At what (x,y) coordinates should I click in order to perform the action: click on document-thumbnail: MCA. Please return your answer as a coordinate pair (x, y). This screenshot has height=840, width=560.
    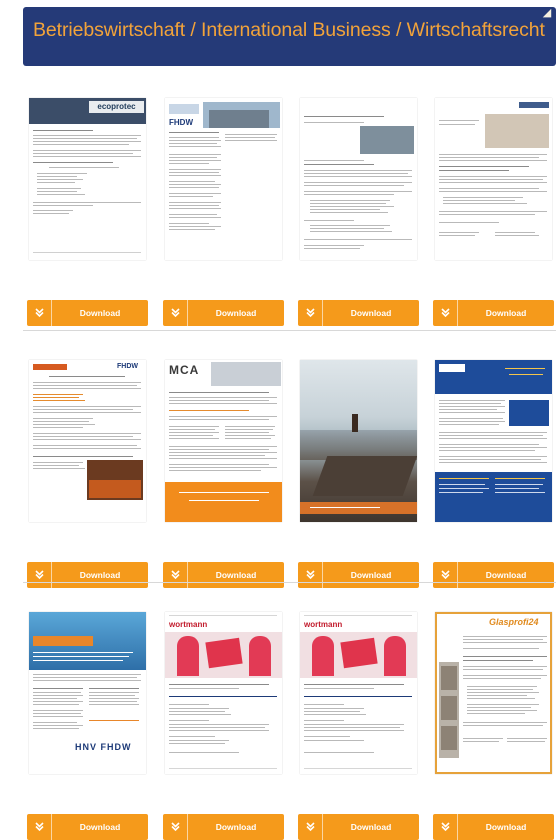
    Looking at the image, I should click on (223, 441).